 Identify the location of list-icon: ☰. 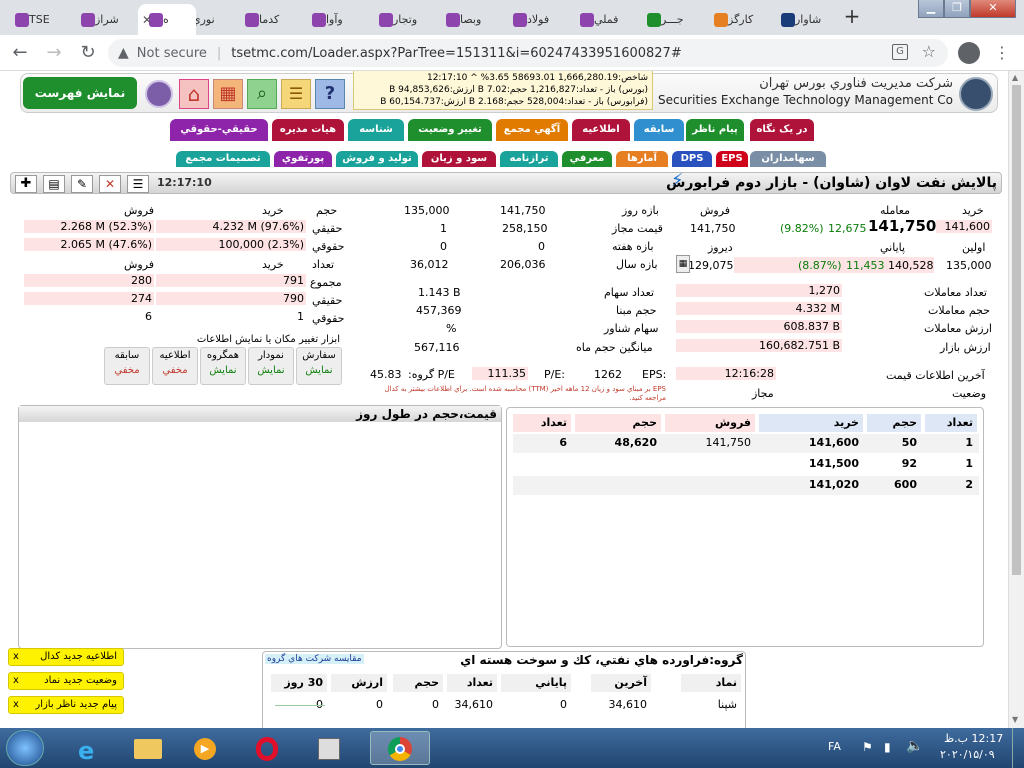
(138, 184).